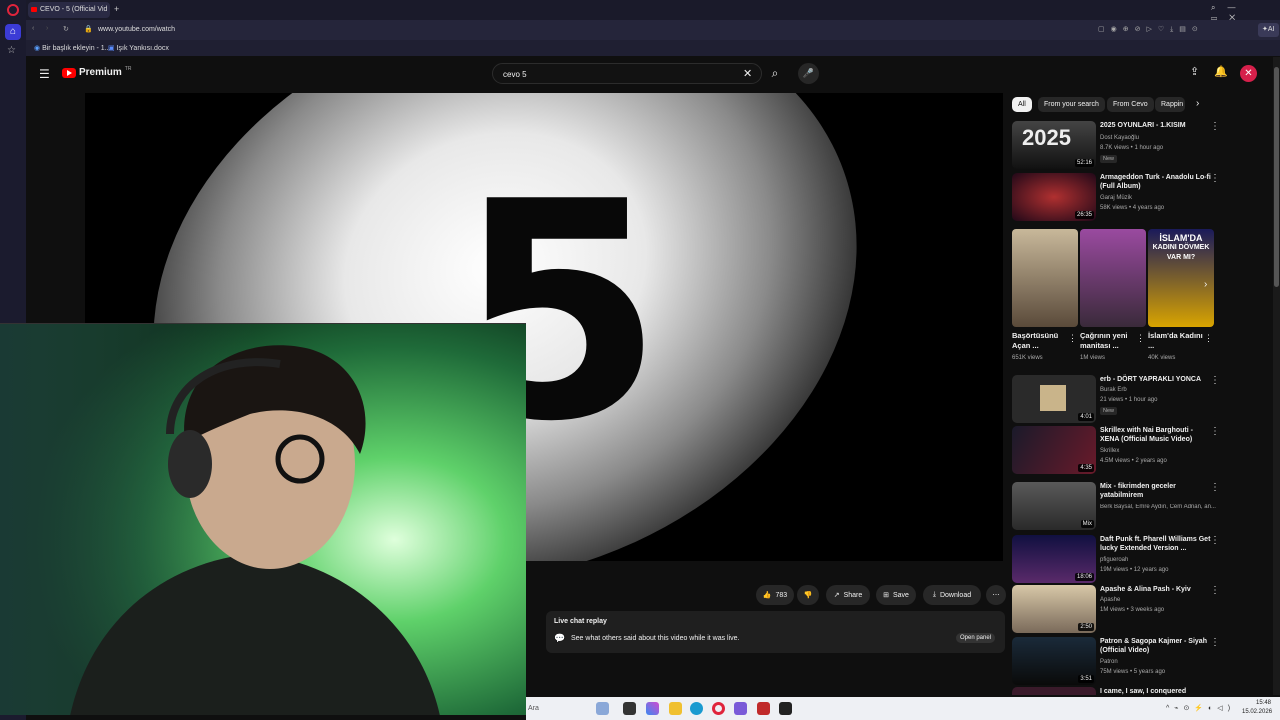 The width and height of the screenshot is (1280, 720). Describe the element at coordinates (33, 28) in the screenshot. I see `back-icon: ‹` at that location.